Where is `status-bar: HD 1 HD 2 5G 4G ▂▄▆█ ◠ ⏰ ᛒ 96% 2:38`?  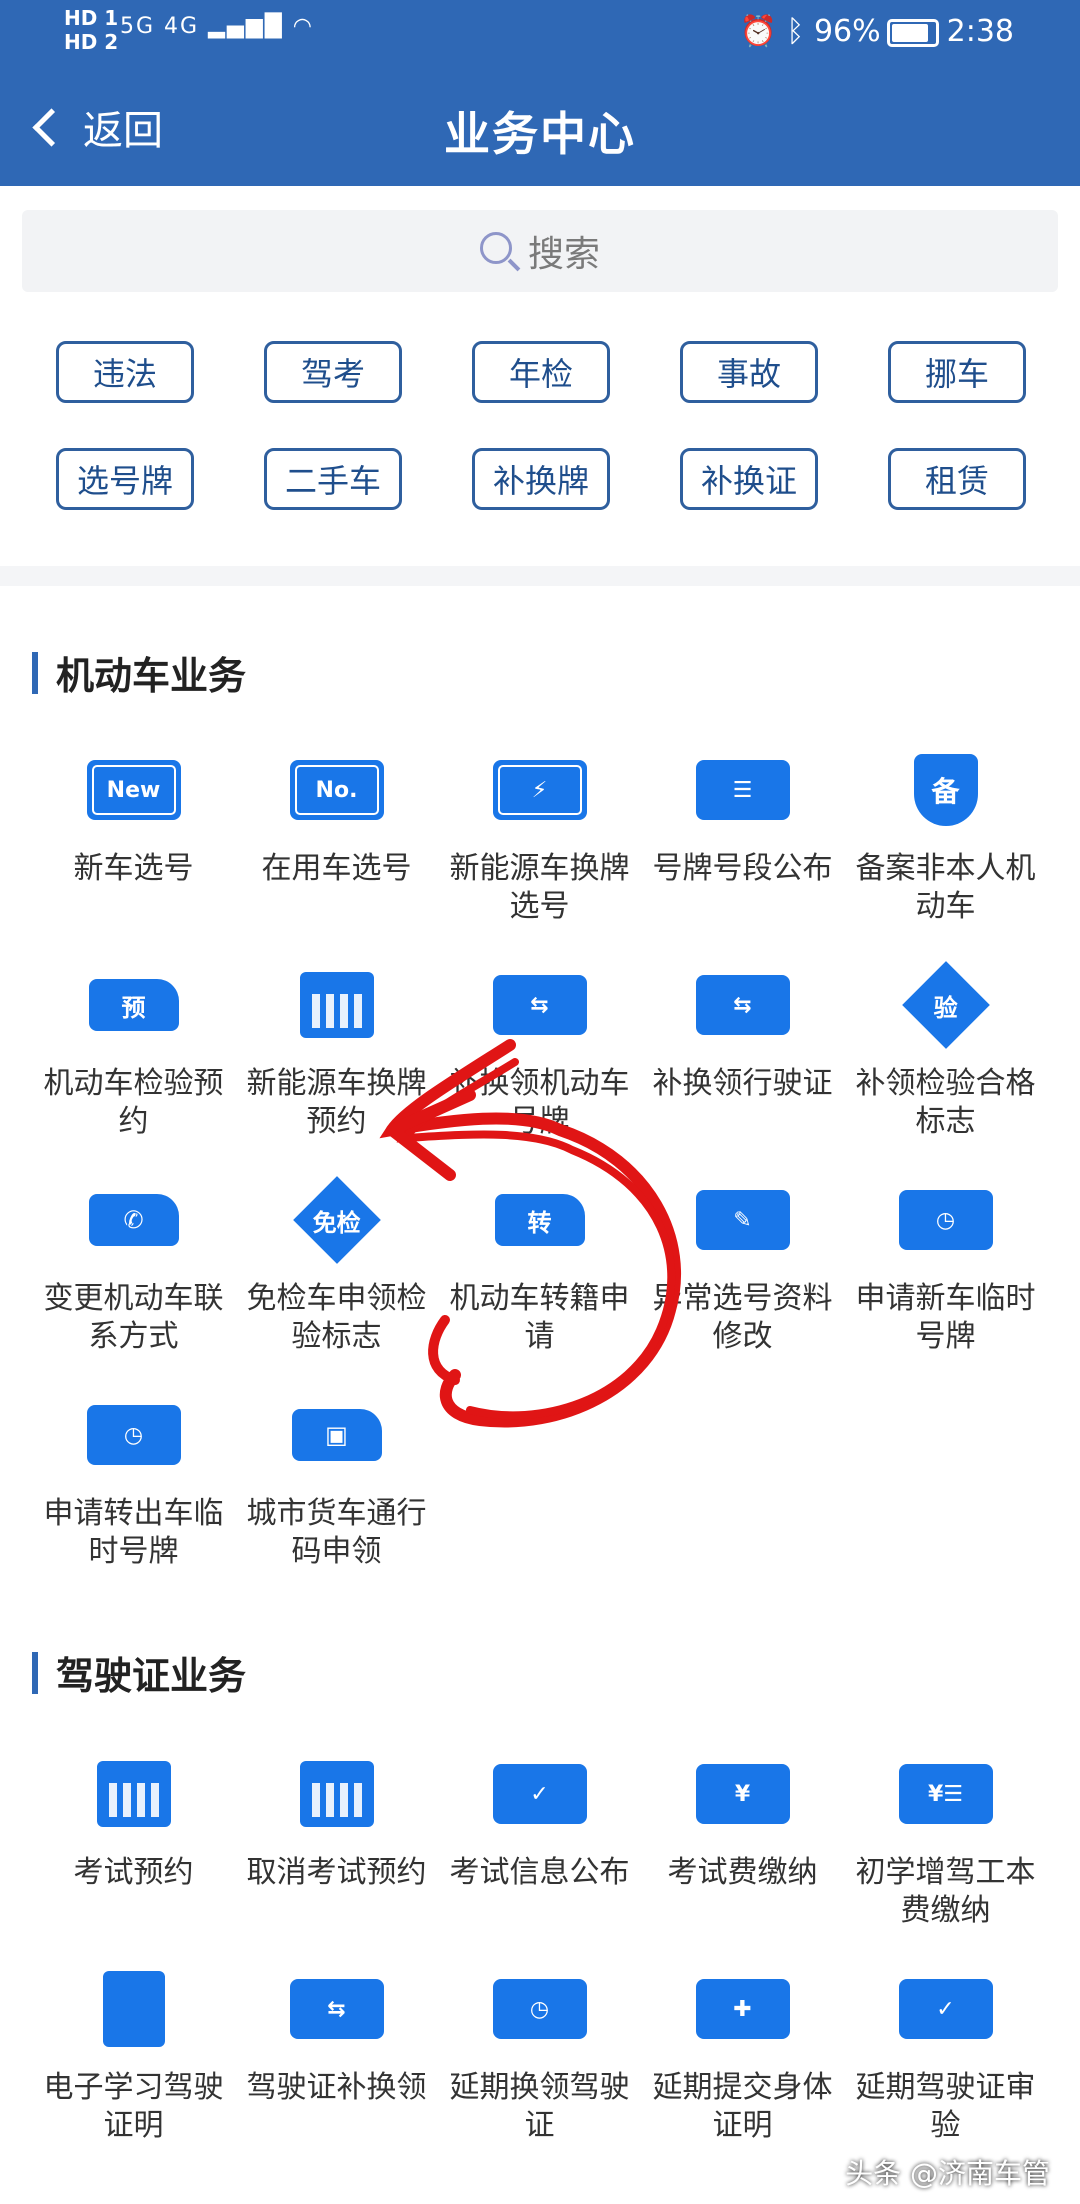
status-bar: HD 1 HD 2 5G 4G ▂▄▆█ ◠ ⏰ ᛒ 96% 2:38 is located at coordinates (540, 32).